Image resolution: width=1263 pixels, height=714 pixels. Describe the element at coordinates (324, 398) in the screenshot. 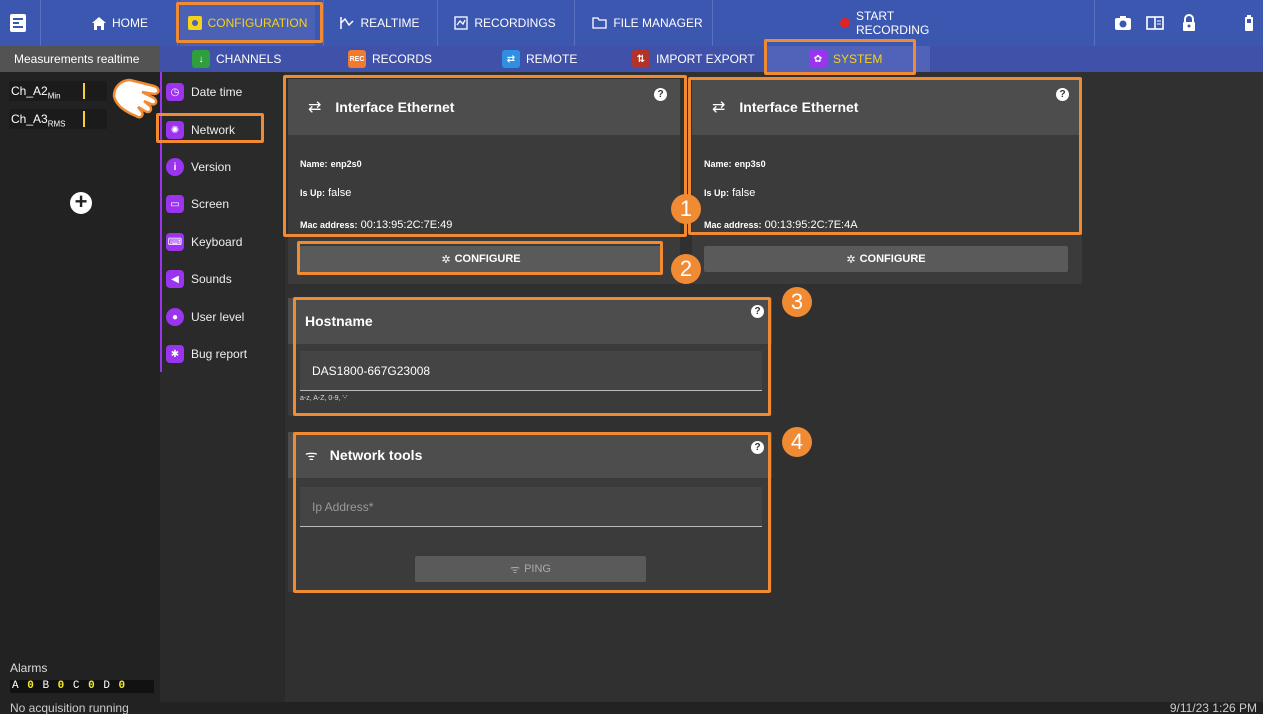

I see `hostname-hint: a-z, A-Z, 0-9, '-'` at that location.